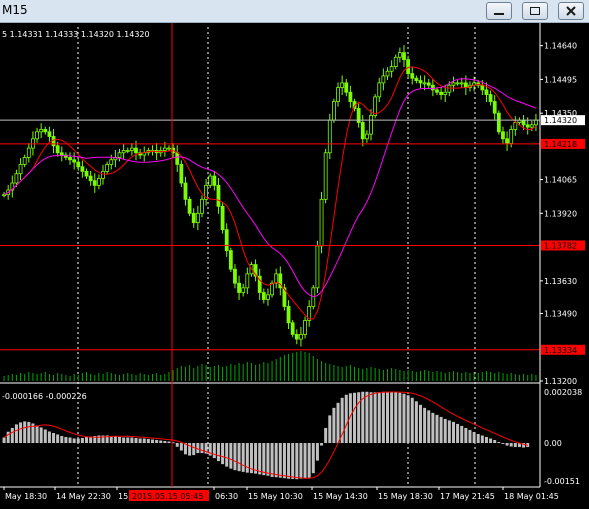 This screenshot has height=509, width=589. Describe the element at coordinates (499, 11) in the screenshot. I see `minimize-button` at that location.